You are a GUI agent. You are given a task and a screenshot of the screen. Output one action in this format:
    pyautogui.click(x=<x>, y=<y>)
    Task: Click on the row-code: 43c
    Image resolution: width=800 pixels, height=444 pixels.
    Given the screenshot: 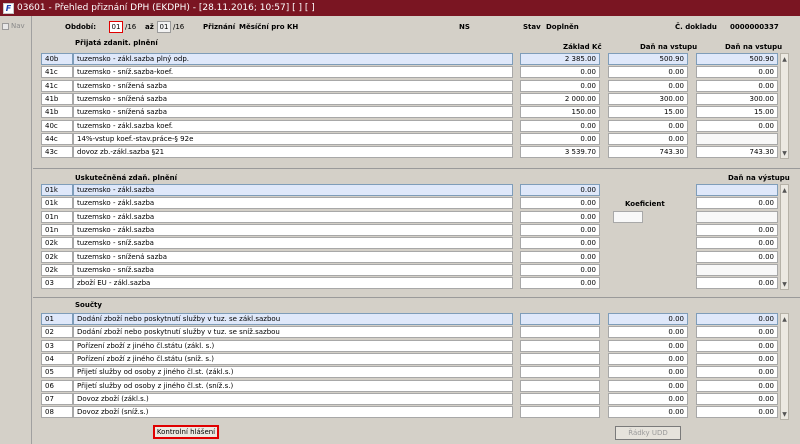 What is the action you would take?
    pyautogui.click(x=57, y=152)
    